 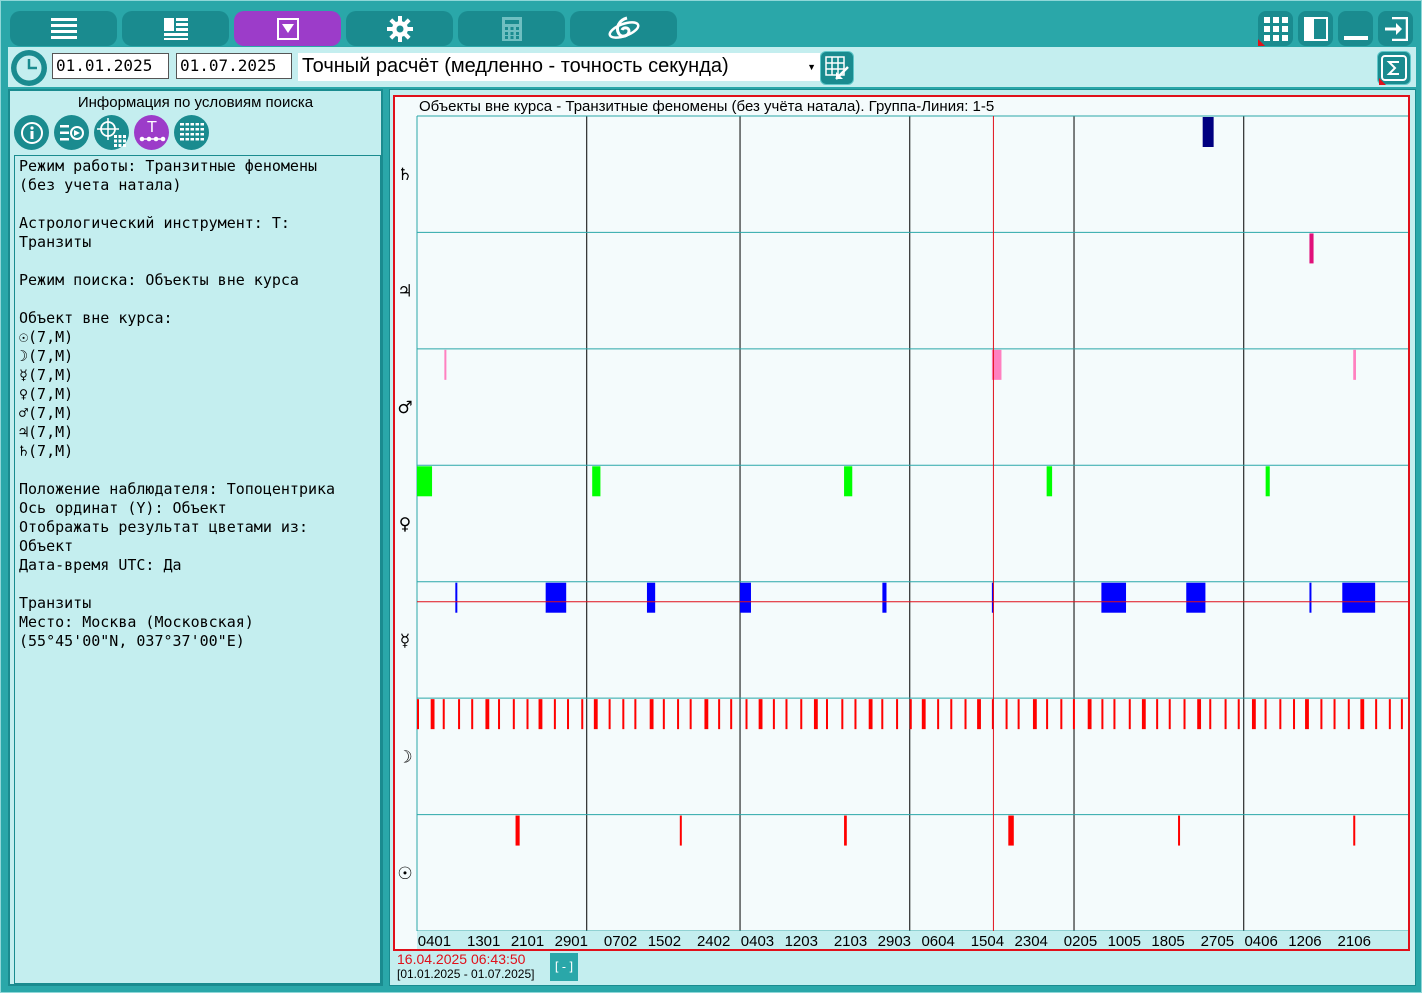 What do you see at coordinates (1355, 37) in the screenshot?
I see `minimize-icon` at bounding box center [1355, 37].